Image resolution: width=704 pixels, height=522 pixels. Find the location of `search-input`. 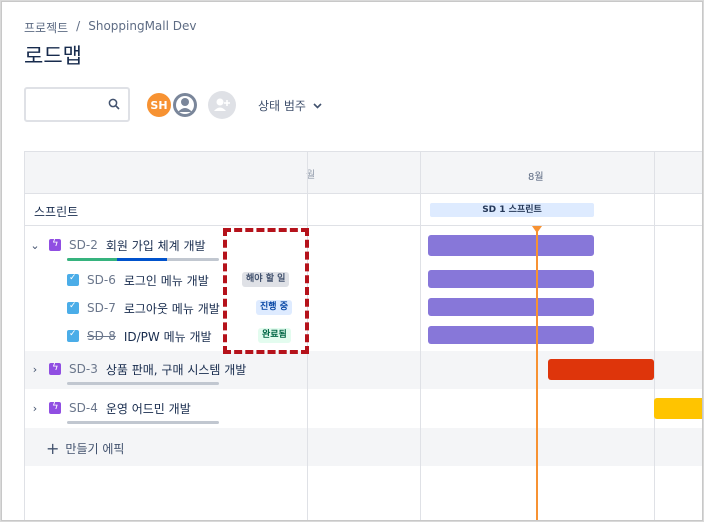

search-input is located at coordinates (77, 104).